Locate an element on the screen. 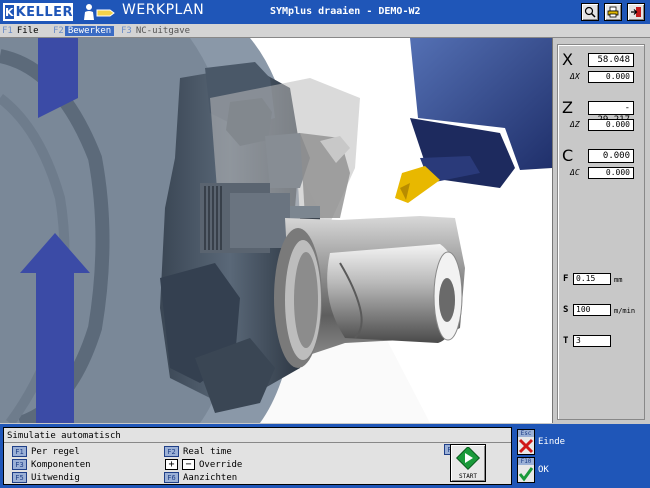 The width and height of the screenshot is (650, 488). esc-key: Esc is located at coordinates (526, 433).